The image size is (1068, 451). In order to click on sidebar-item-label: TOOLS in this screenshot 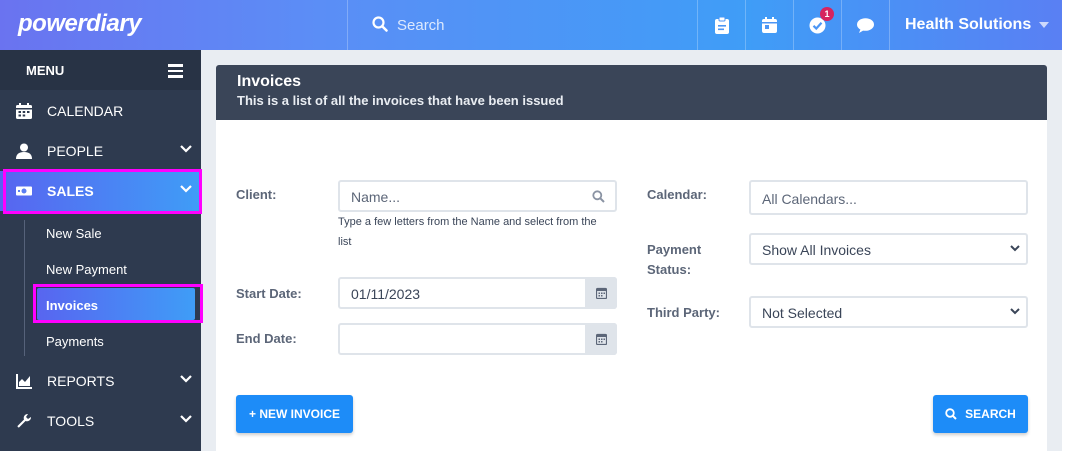, I will do `click(71, 421)`.